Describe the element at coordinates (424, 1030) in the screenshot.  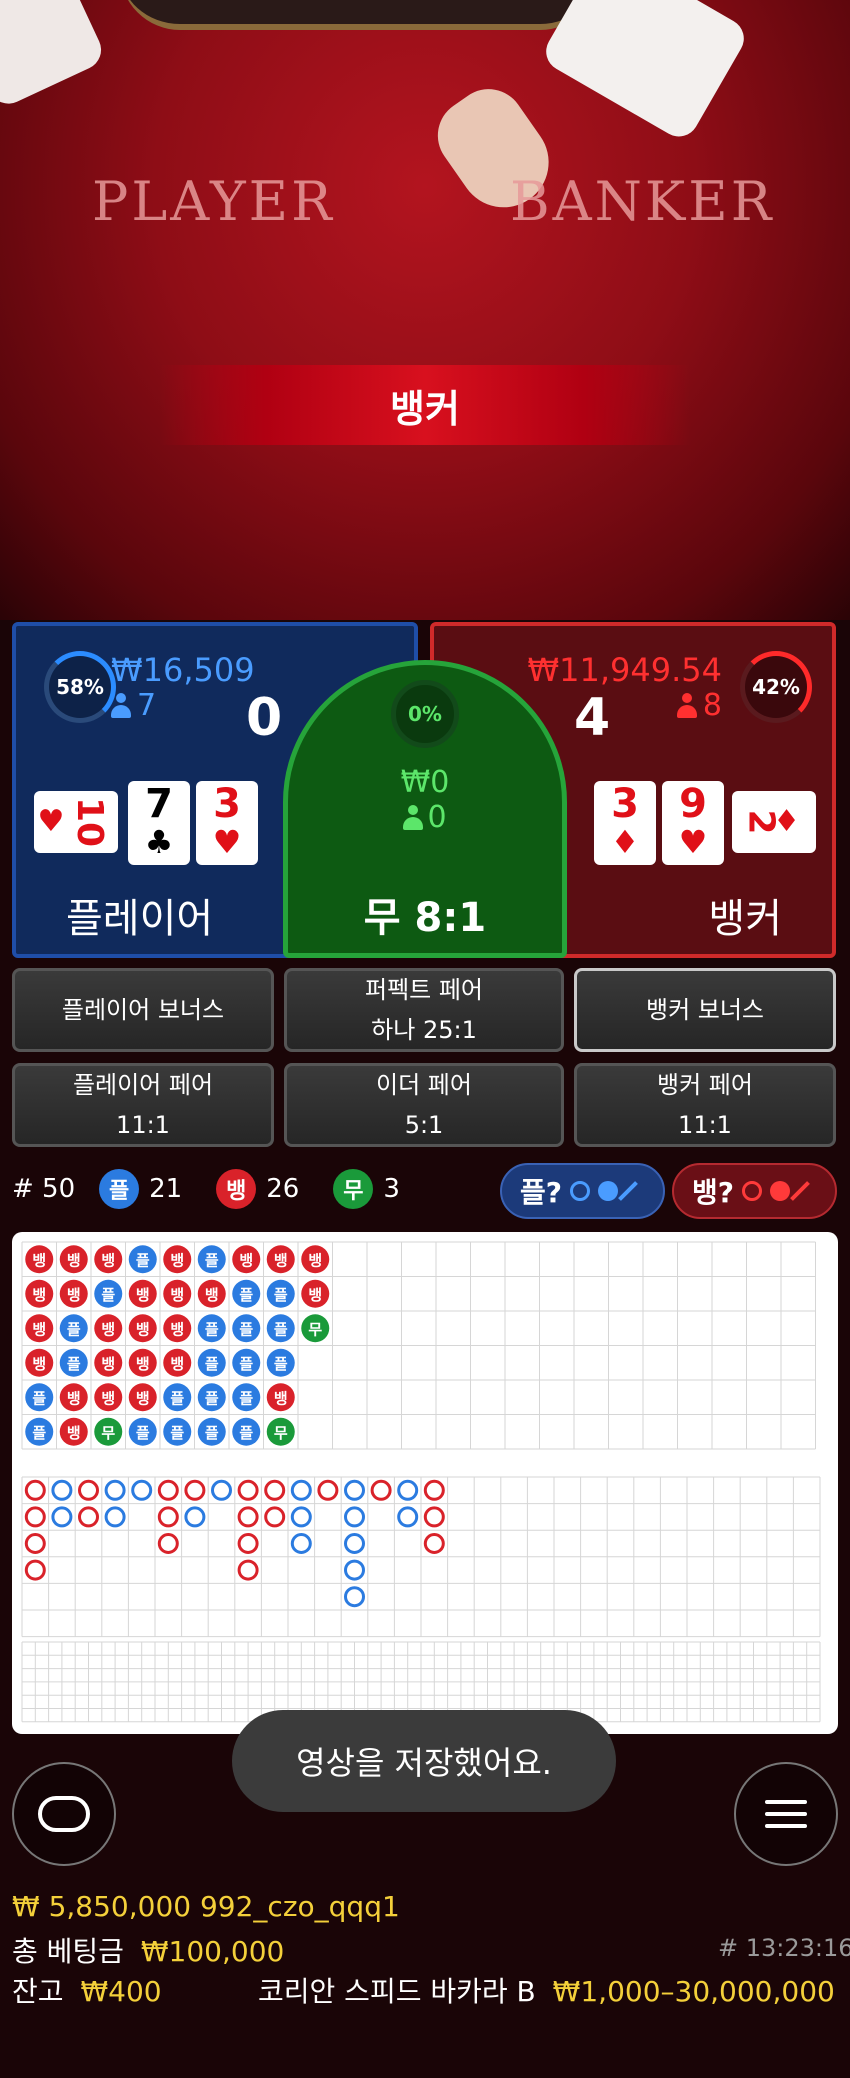
I see `perfect-pair-odds: 하나 25:1` at that location.